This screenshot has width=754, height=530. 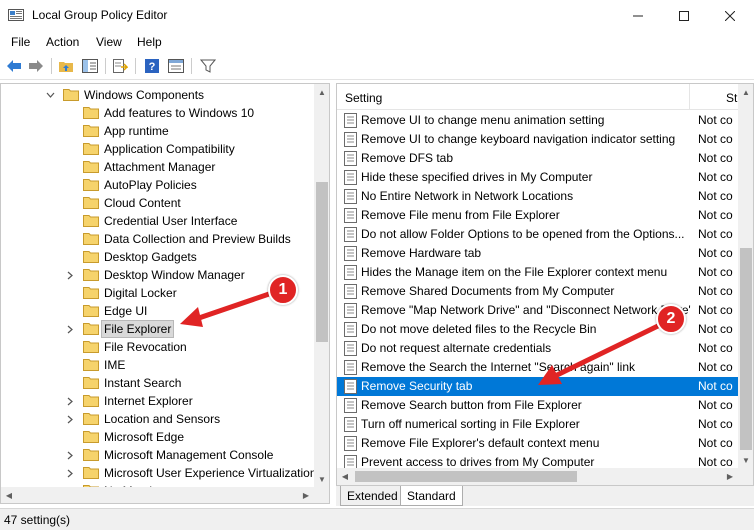 What do you see at coordinates (149, 42) in the screenshot?
I see `menu-help: Help` at bounding box center [149, 42].